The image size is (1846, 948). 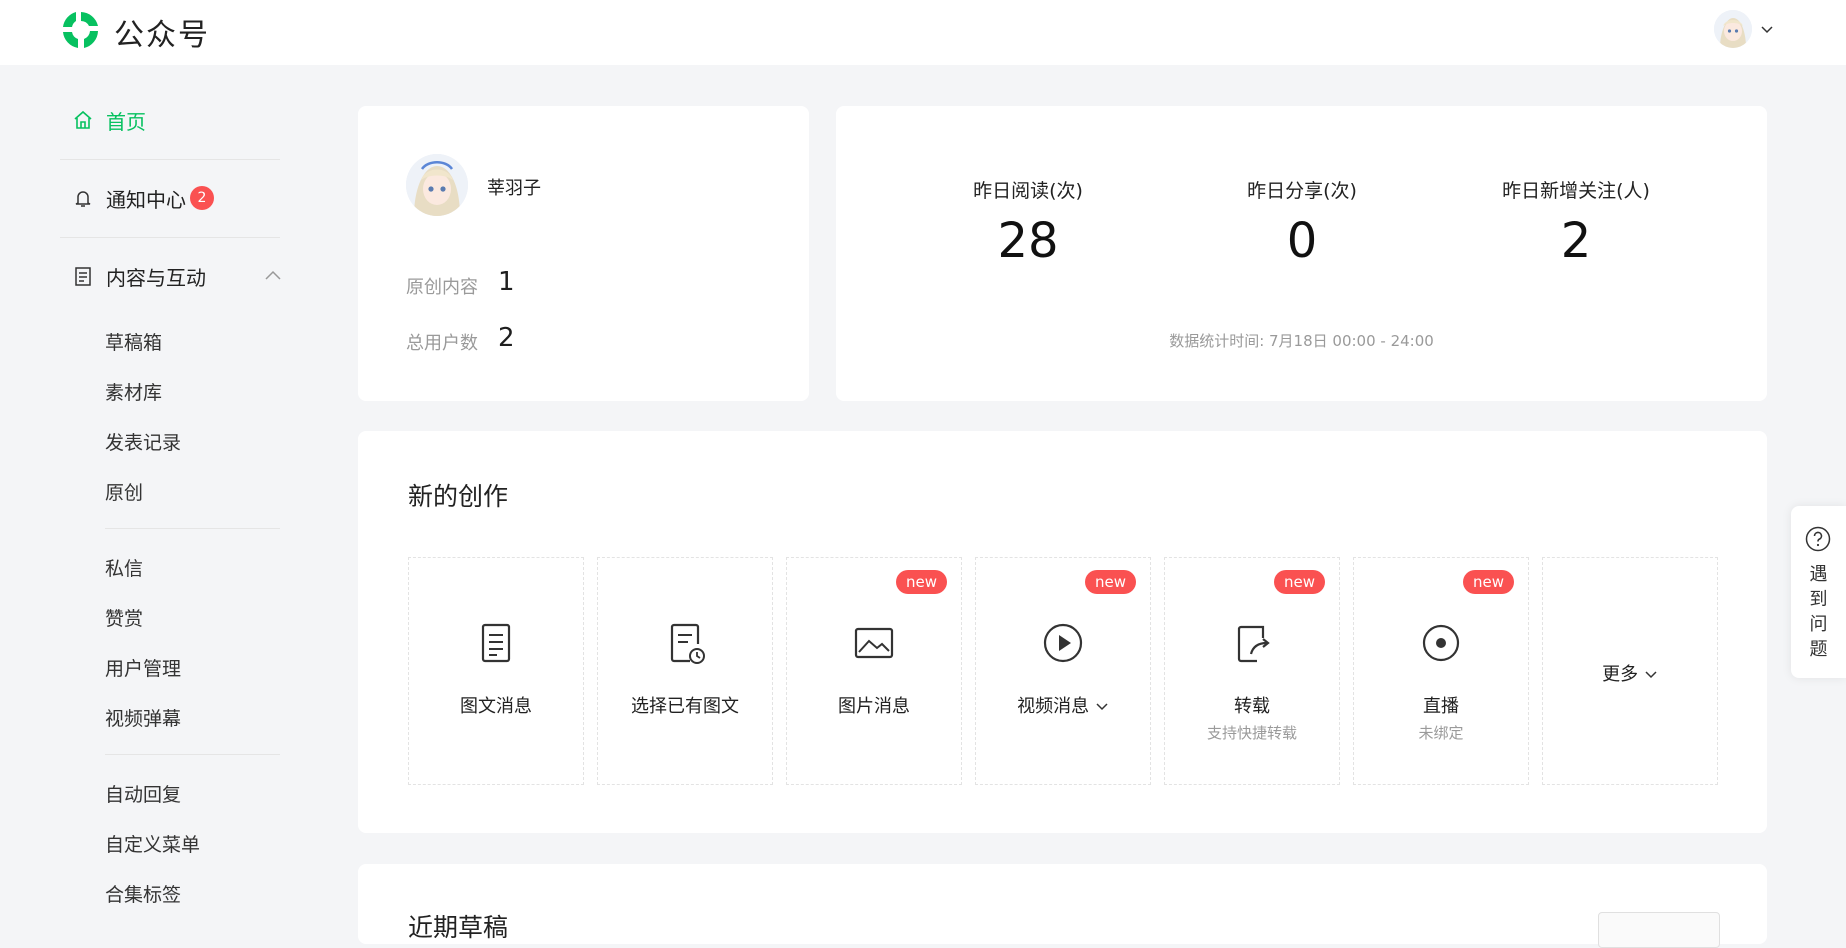 I want to click on existing-article-icon, so click(x=687, y=643).